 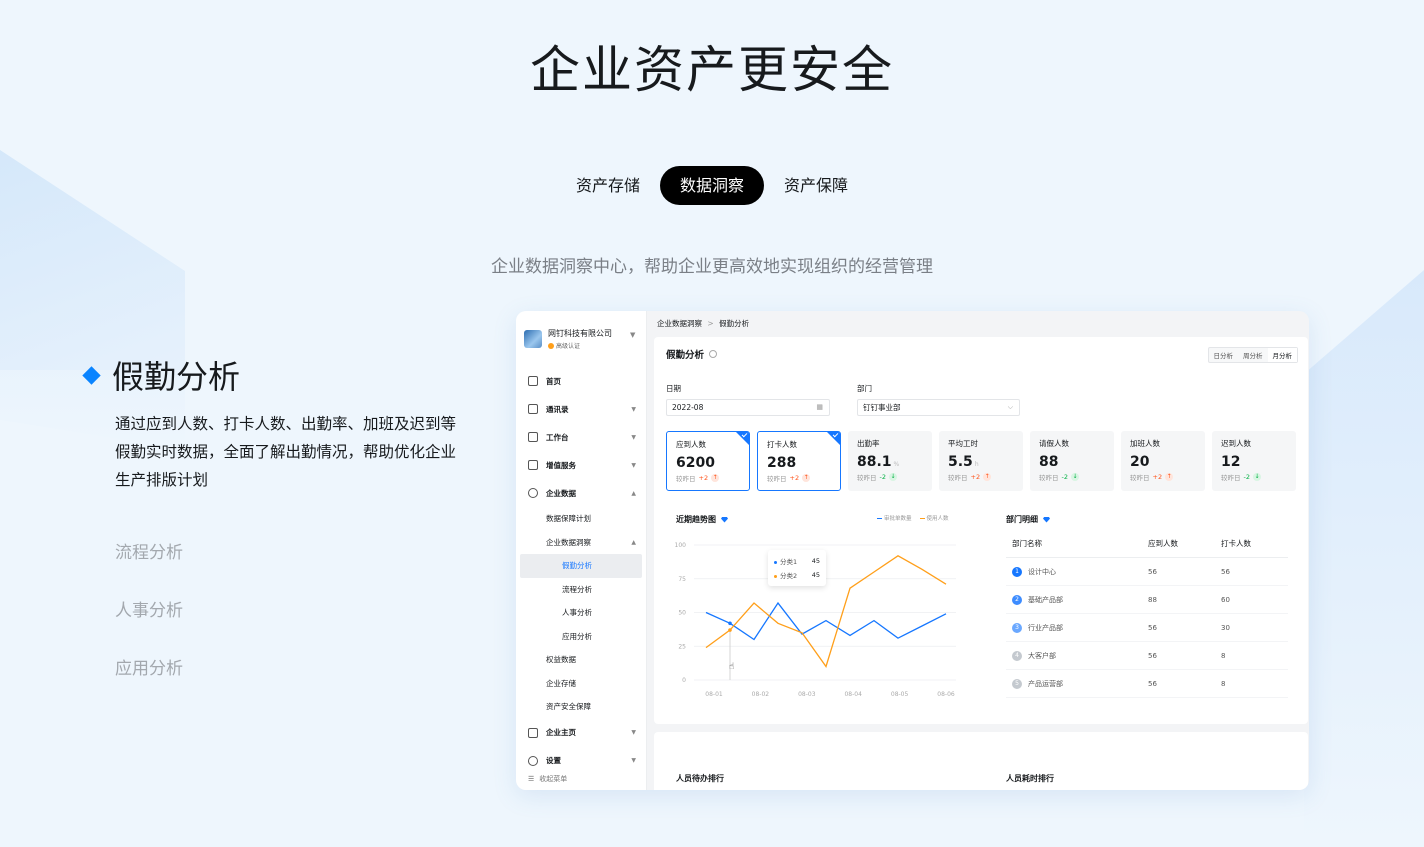 What do you see at coordinates (288, 611) in the screenshot?
I see `feature-item-hr: 人事分析` at bounding box center [288, 611].